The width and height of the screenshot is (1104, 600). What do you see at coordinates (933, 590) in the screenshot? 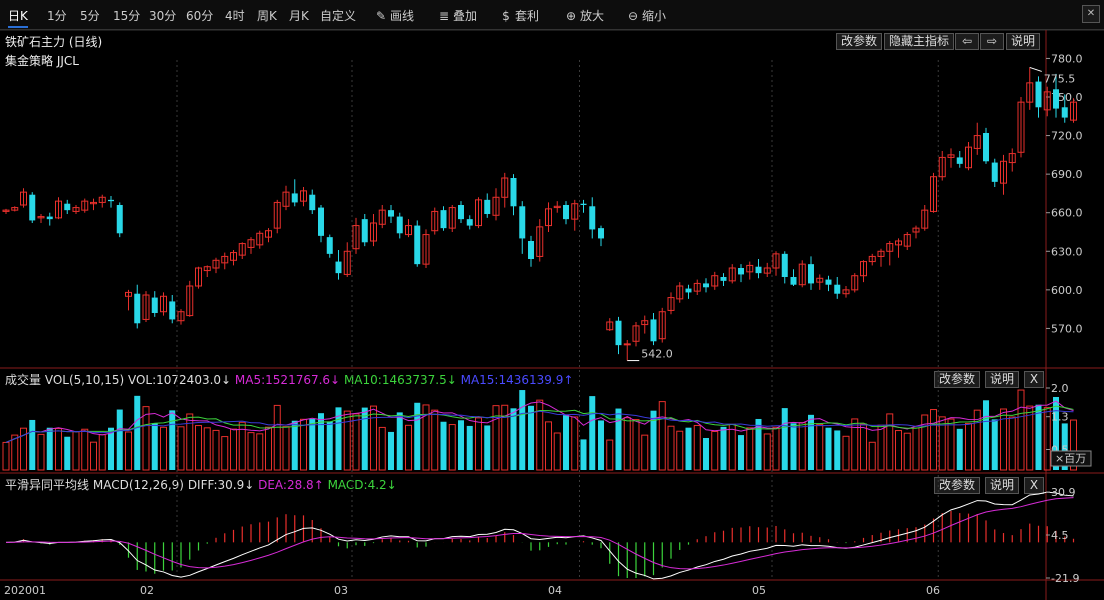
I see `x-axis-label: 06` at bounding box center [933, 590].